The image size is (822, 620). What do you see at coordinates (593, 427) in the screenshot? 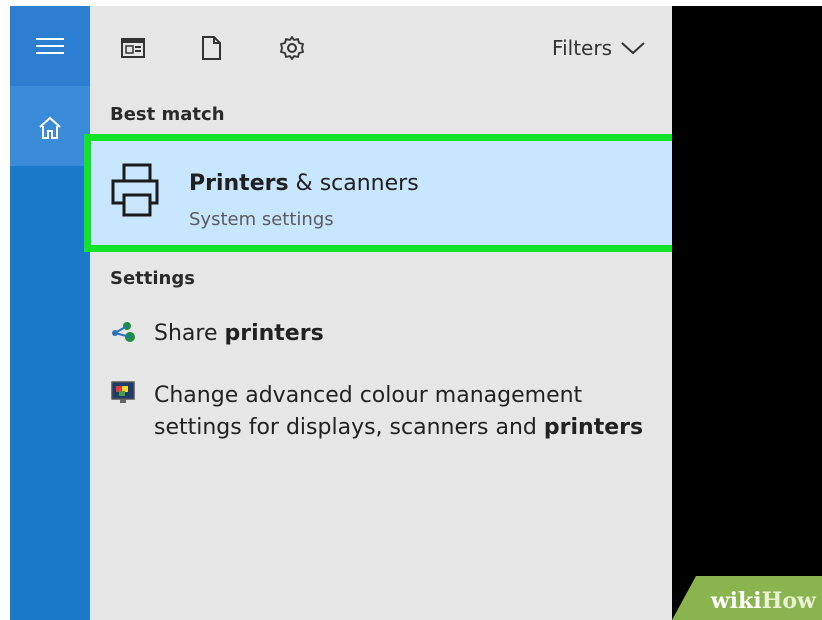
I see `colour-management-bold: printers` at bounding box center [593, 427].